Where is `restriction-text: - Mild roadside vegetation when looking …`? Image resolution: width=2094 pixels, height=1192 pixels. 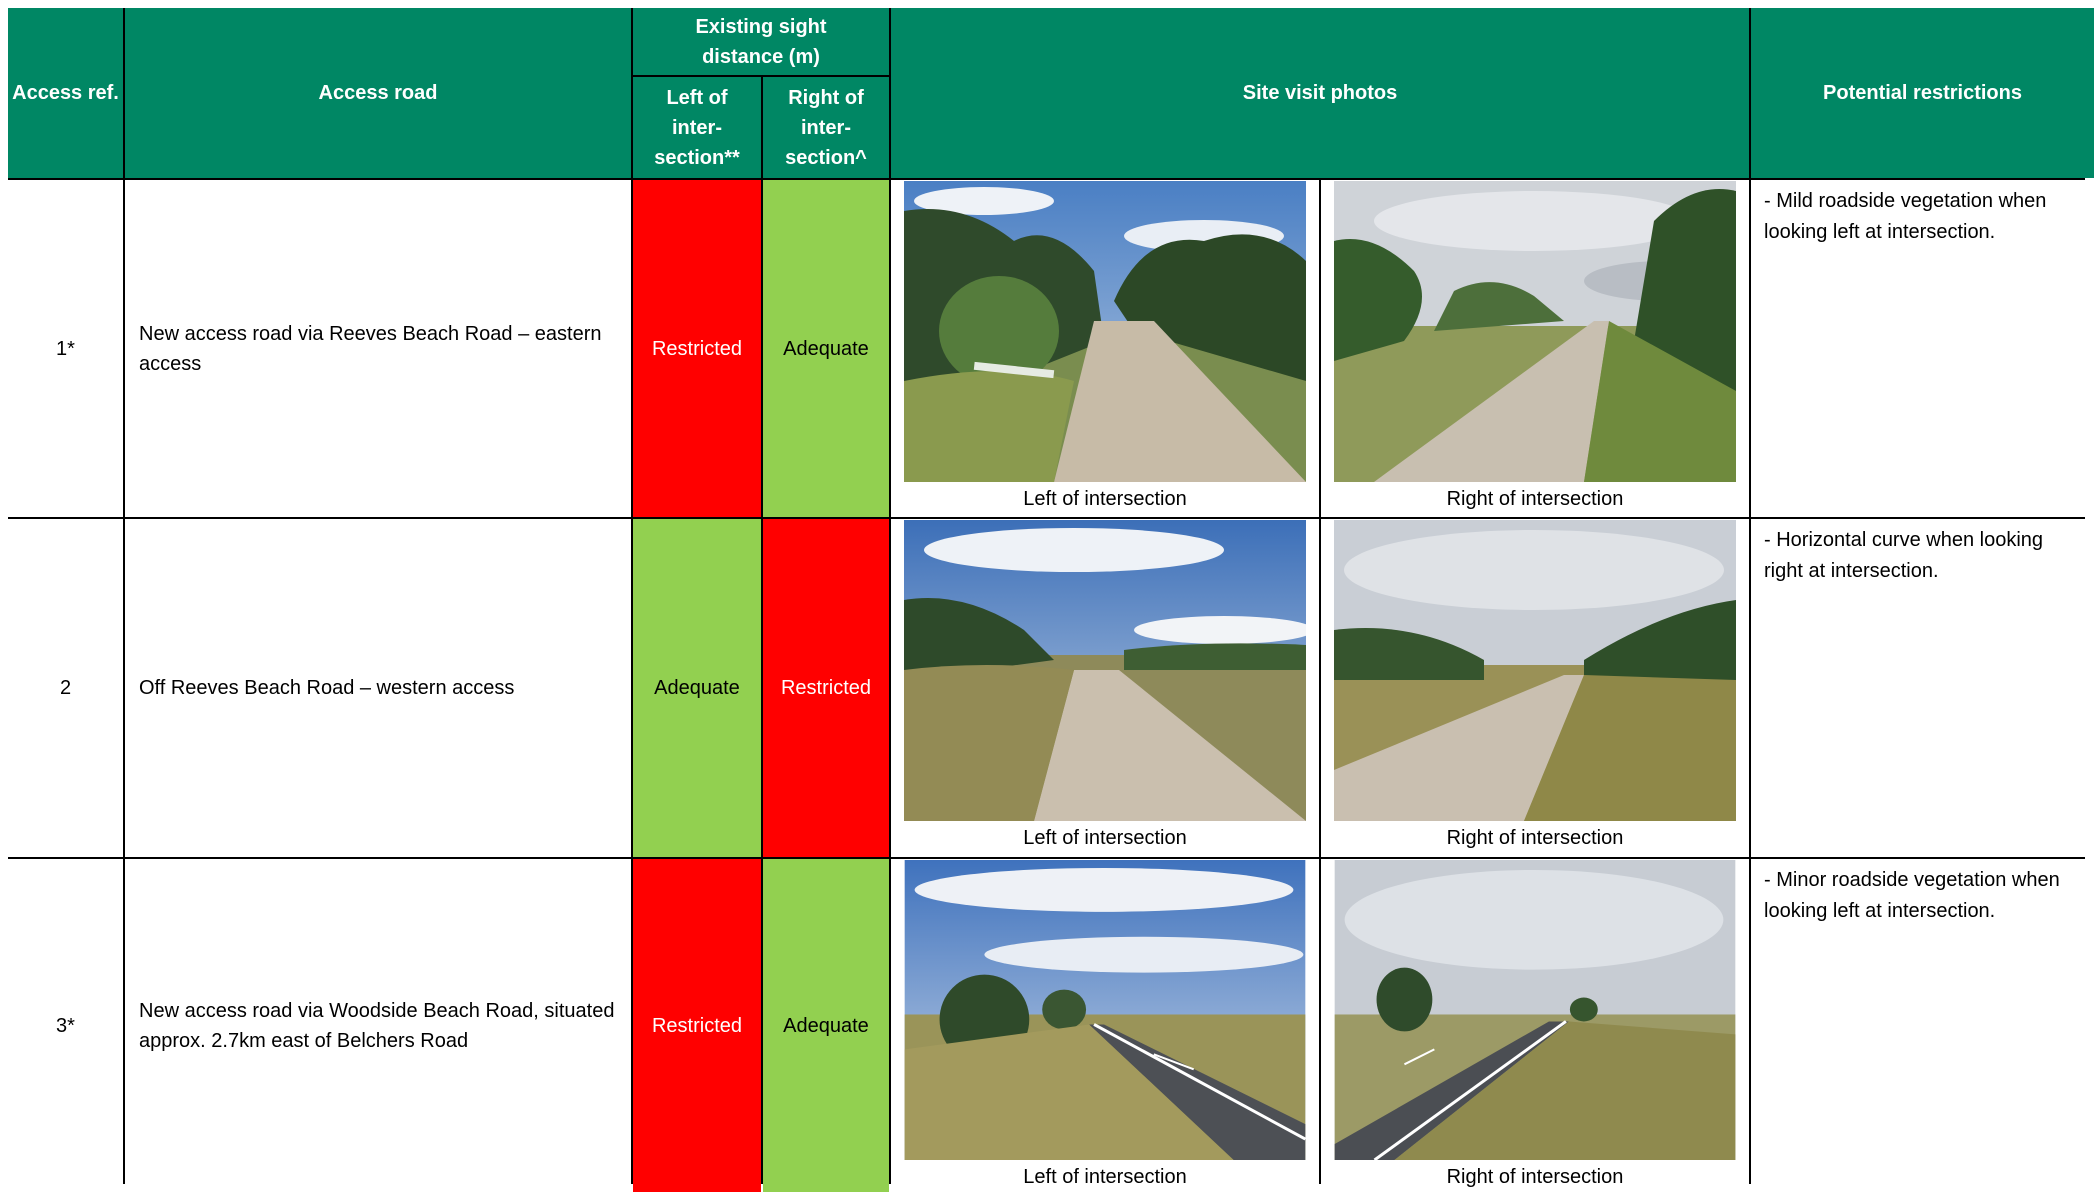 restriction-text: - Mild roadside vegetation when looking … is located at coordinates (1922, 348).